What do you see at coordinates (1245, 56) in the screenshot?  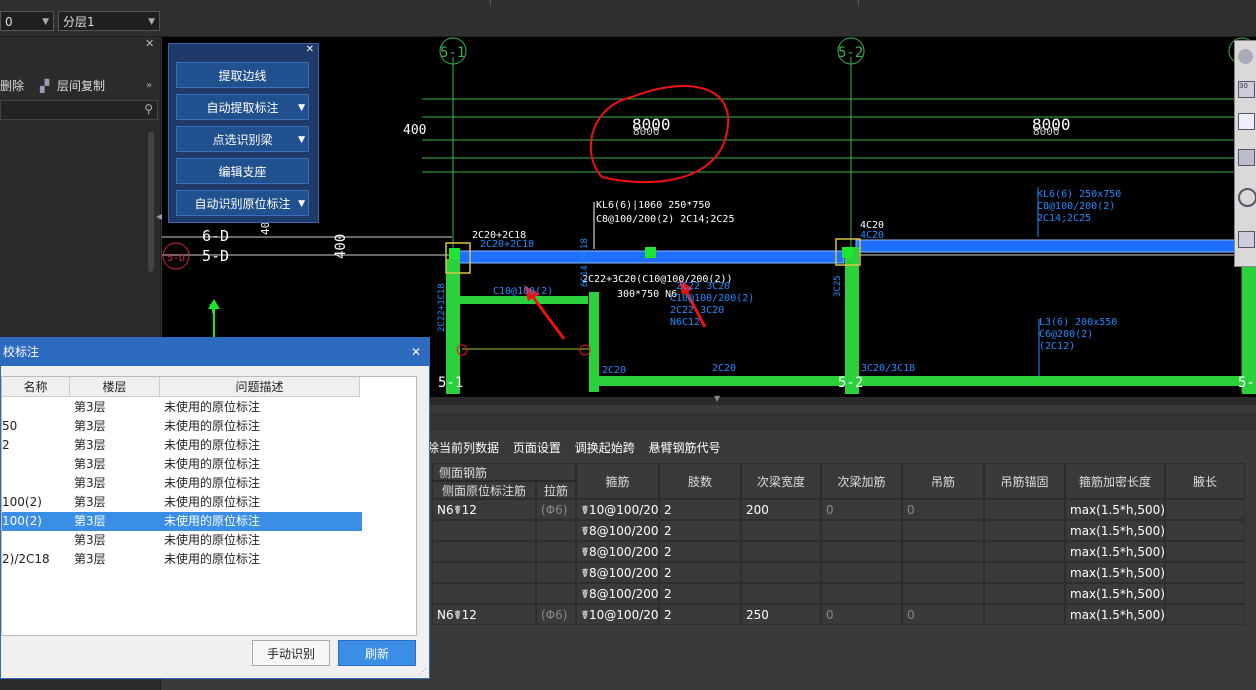 I see `orbit-icon` at bounding box center [1245, 56].